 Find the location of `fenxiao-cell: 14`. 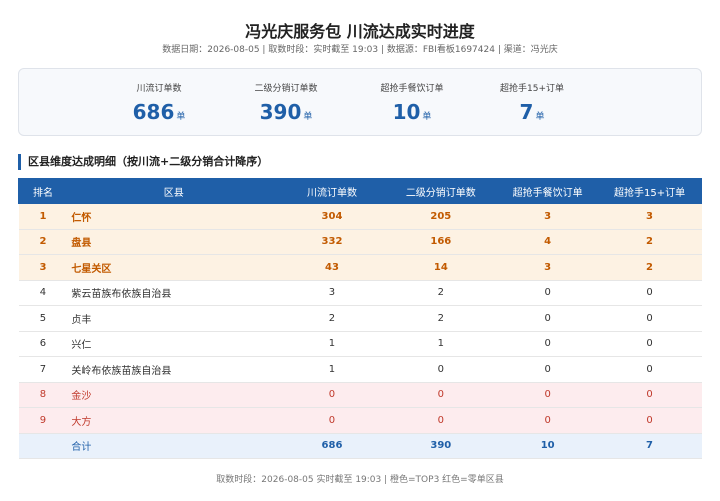

fenxiao-cell: 14 is located at coordinates (440, 267).